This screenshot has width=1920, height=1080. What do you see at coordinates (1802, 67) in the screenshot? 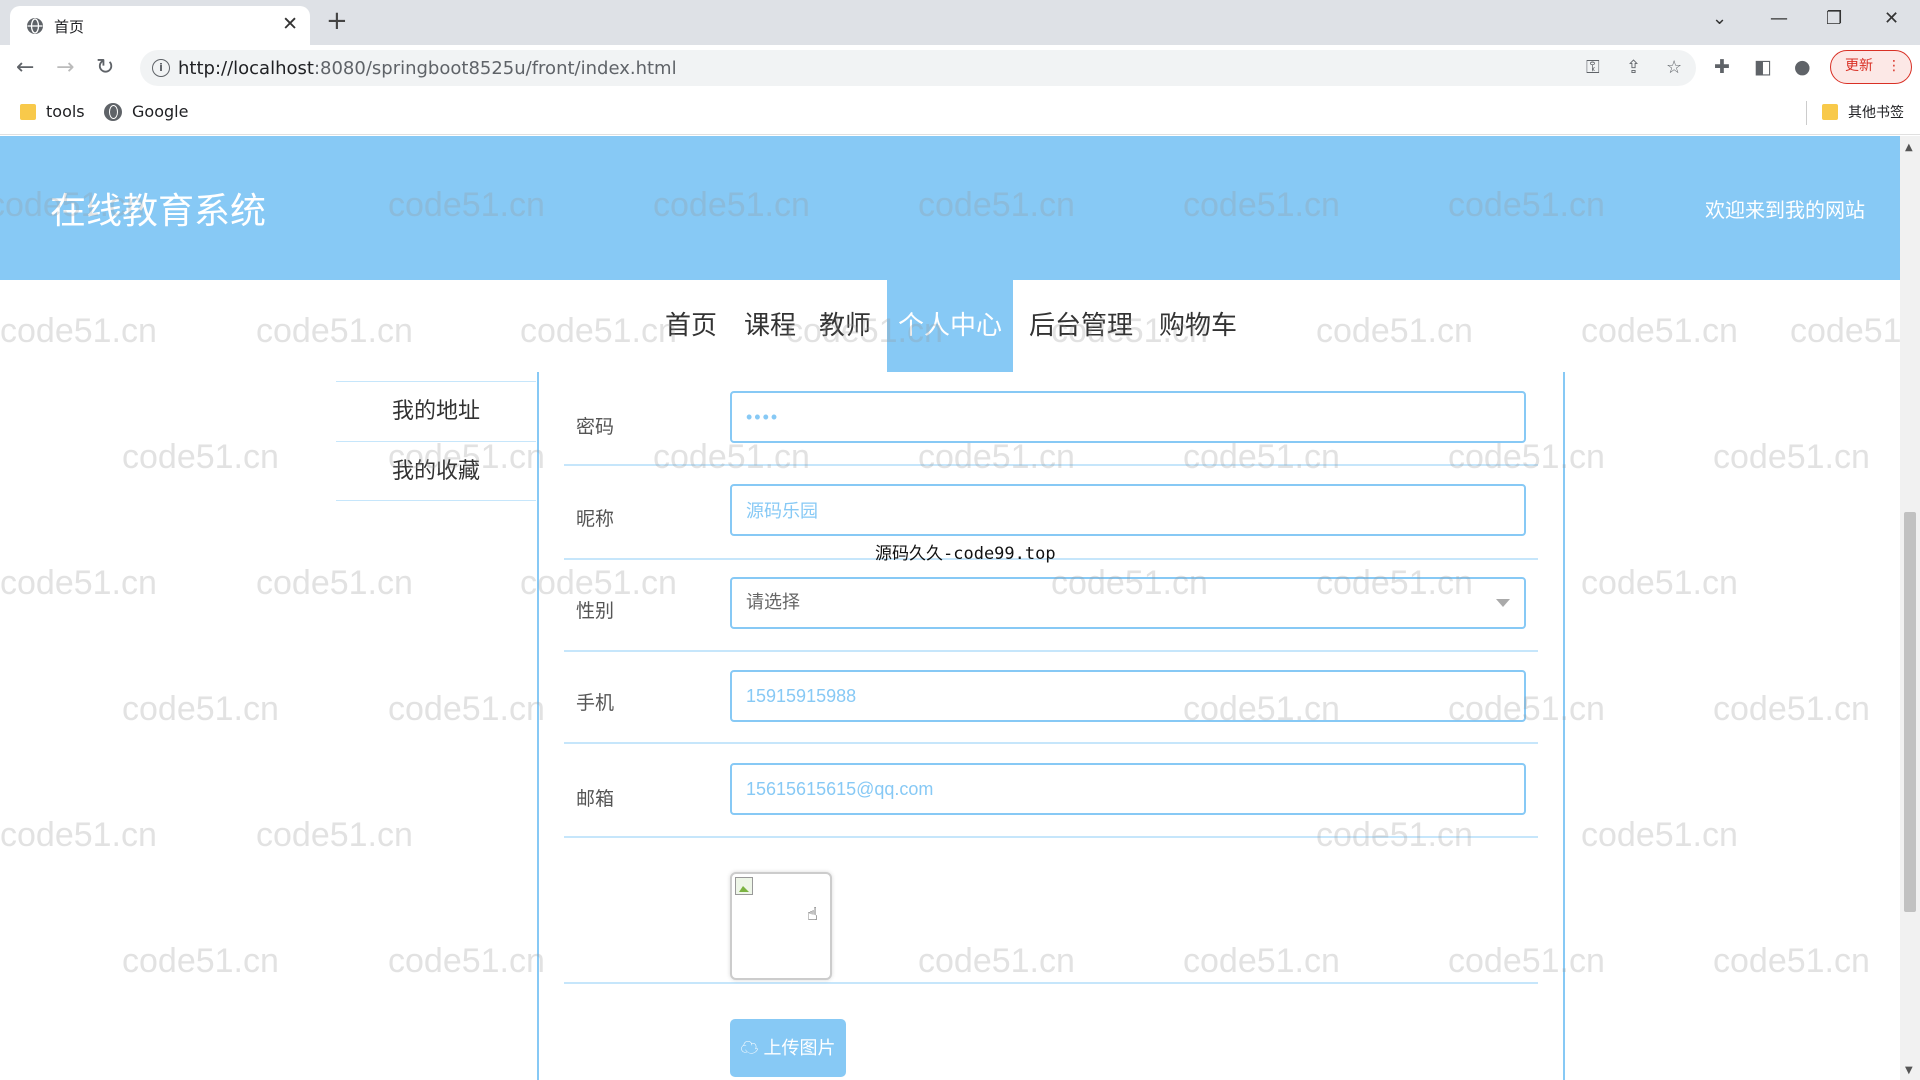
I see `profile-icon: ●` at bounding box center [1802, 67].